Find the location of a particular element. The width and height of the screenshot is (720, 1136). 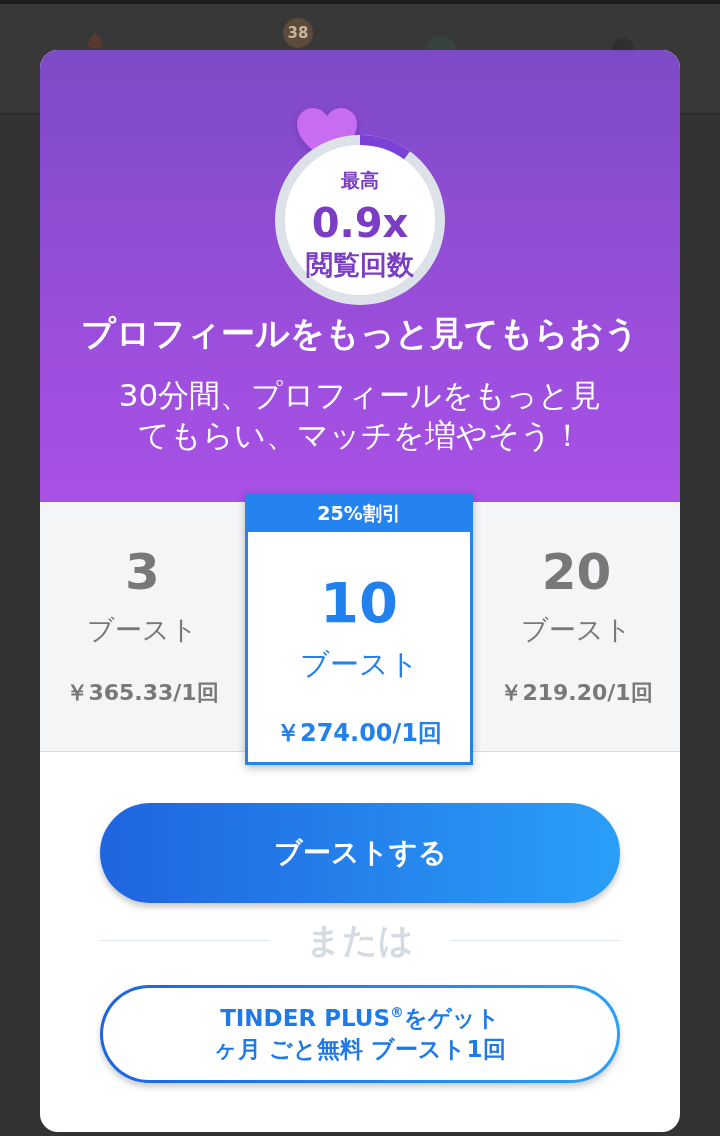

plan-count: 20 is located at coordinates (576, 572).